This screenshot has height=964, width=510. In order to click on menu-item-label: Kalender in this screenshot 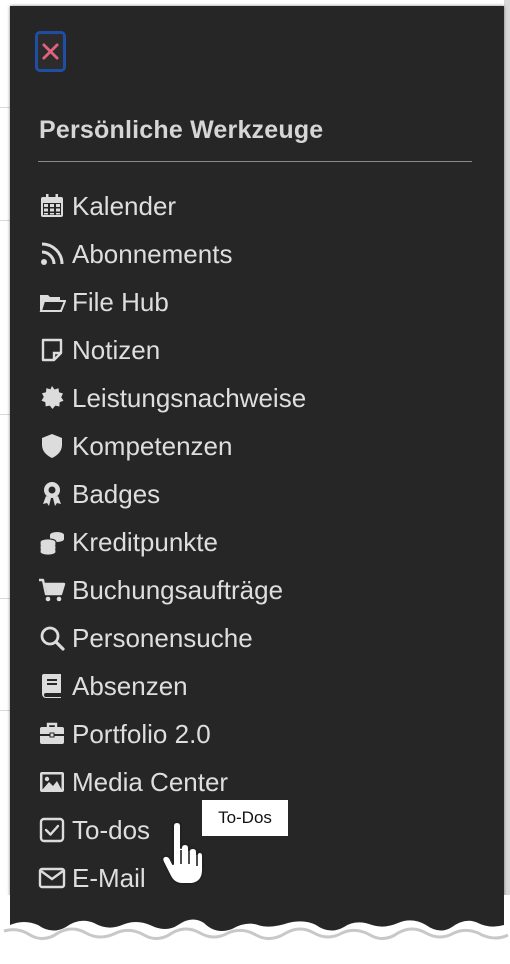, I will do `click(124, 205)`.